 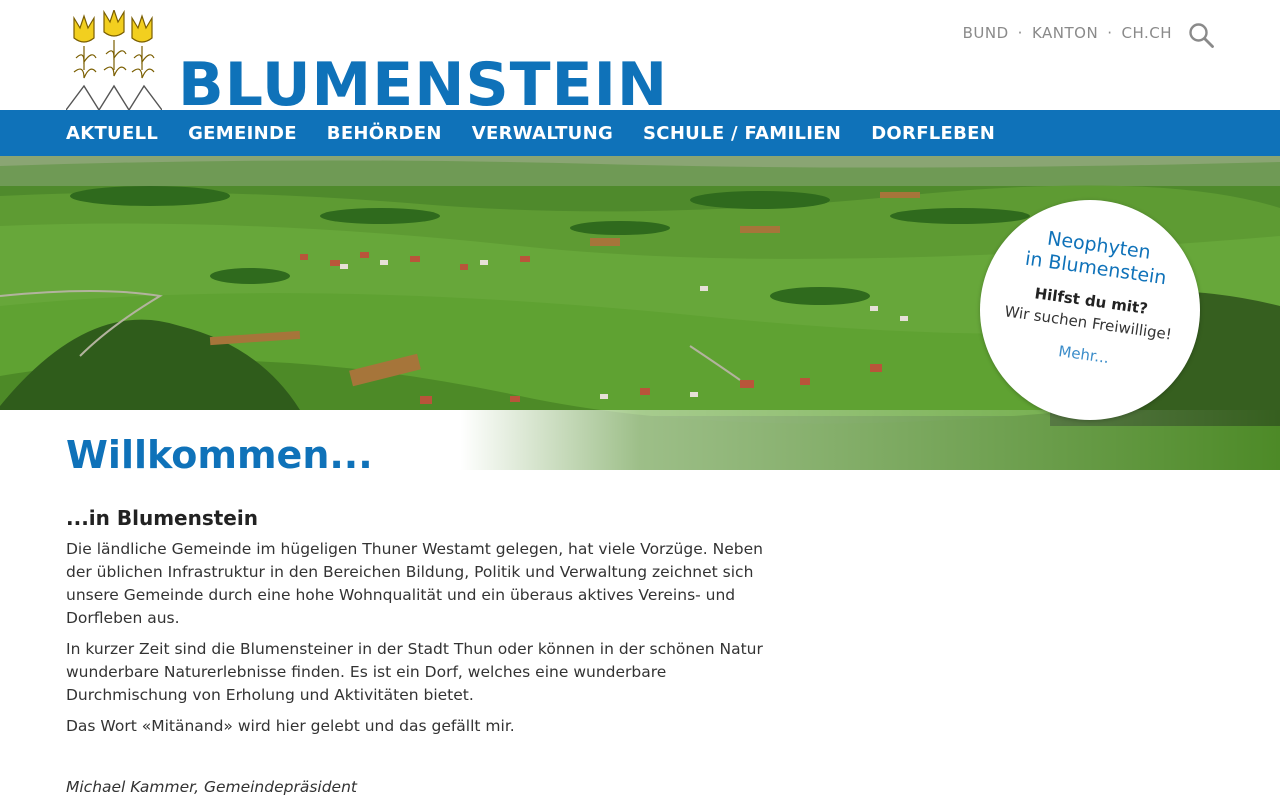 What do you see at coordinates (542, 133) in the screenshot?
I see `nav-item-verwaltung: VERWALTUNG` at bounding box center [542, 133].